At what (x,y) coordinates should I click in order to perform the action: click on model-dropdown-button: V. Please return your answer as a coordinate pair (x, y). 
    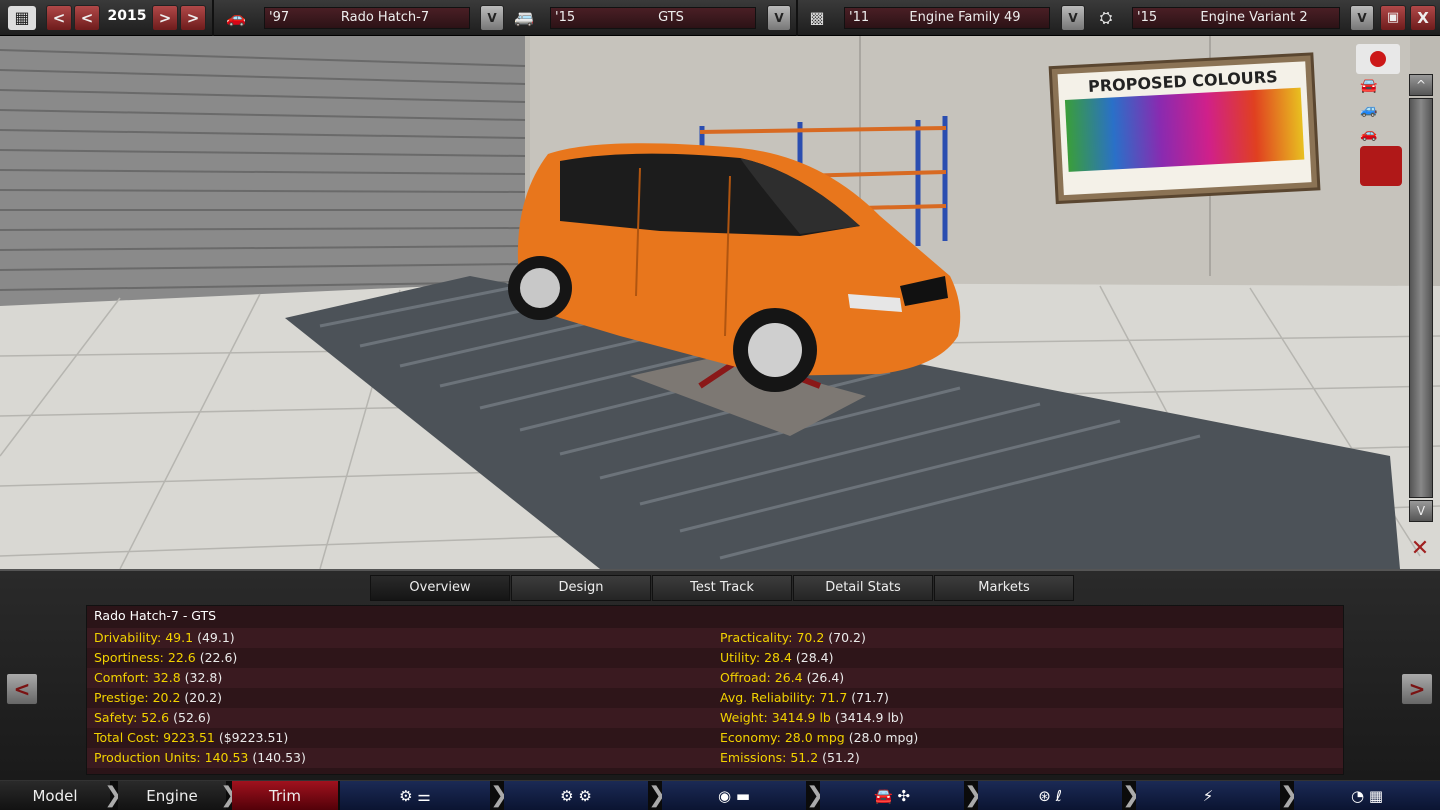
    Looking at the image, I should click on (492, 18).